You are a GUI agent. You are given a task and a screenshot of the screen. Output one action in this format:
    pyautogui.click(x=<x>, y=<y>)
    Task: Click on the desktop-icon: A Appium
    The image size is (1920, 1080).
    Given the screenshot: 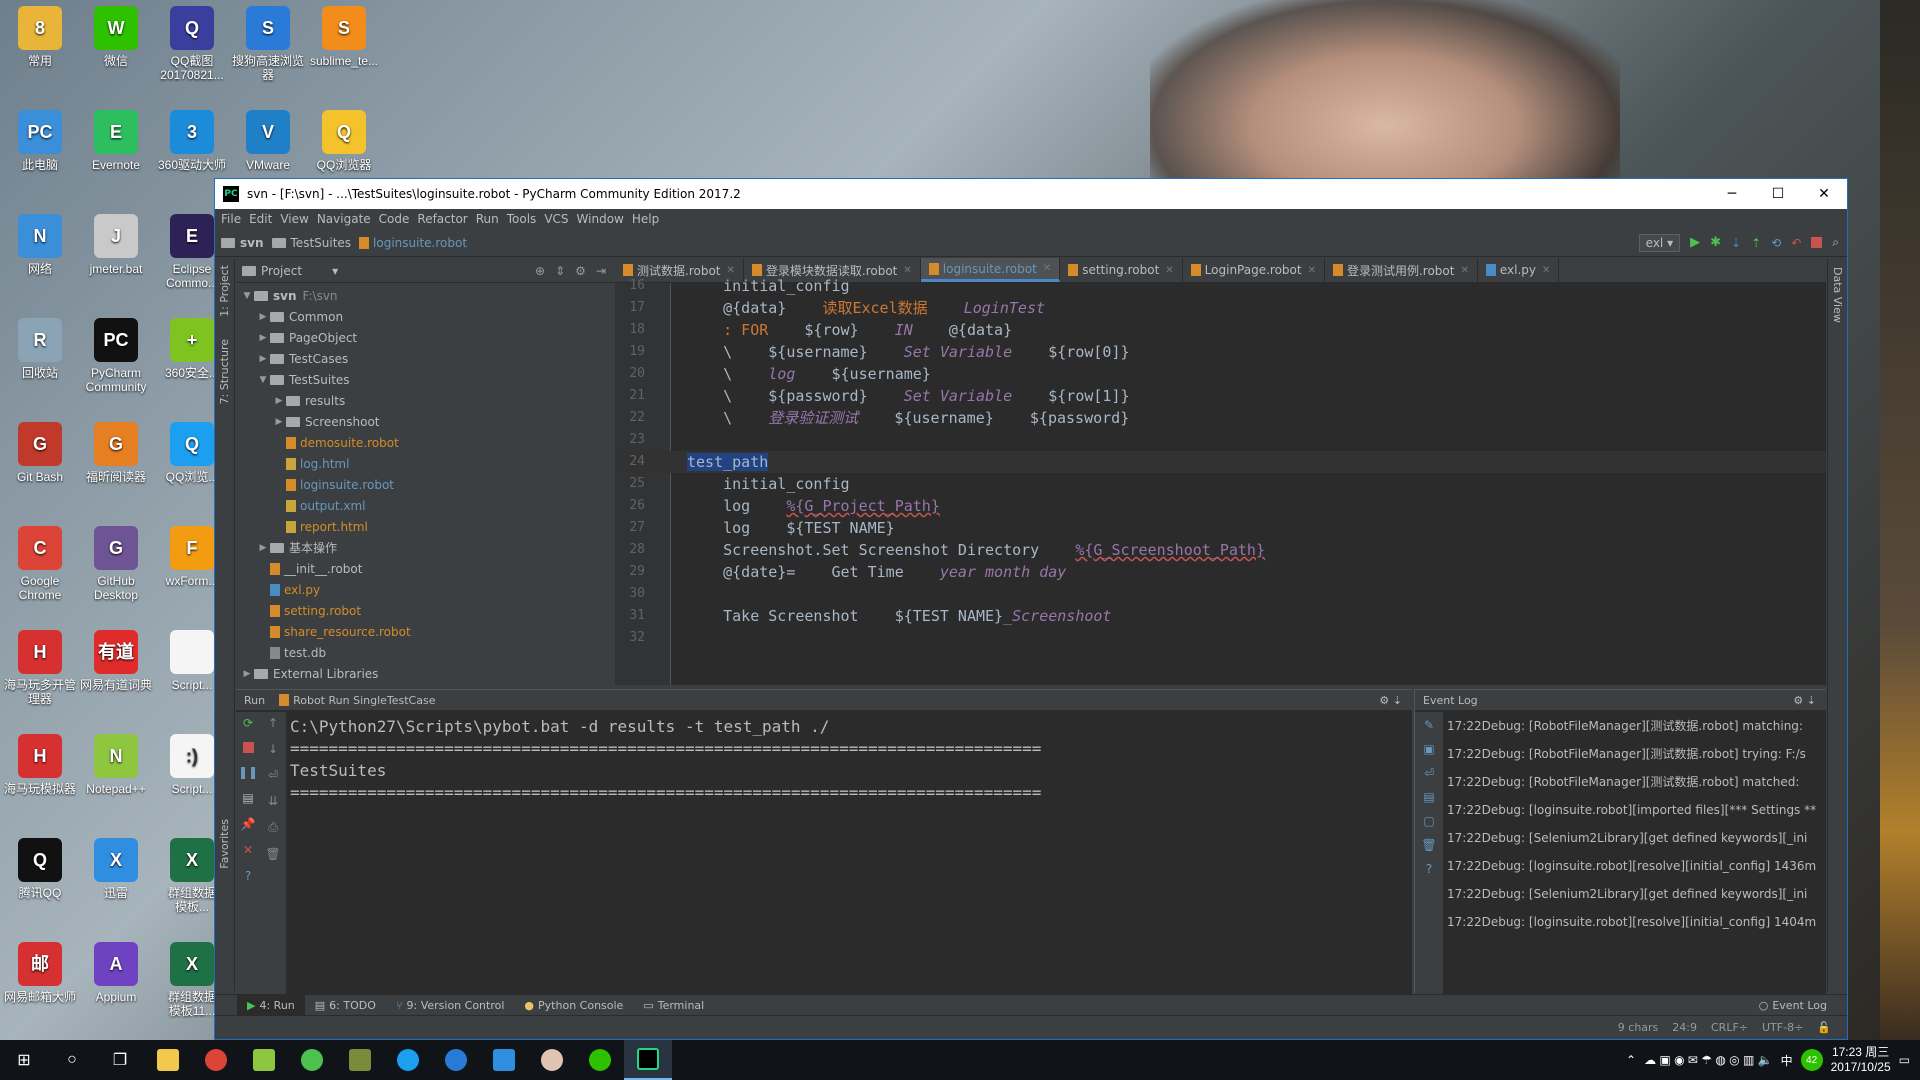 What is the action you would take?
    pyautogui.click(x=116, y=973)
    